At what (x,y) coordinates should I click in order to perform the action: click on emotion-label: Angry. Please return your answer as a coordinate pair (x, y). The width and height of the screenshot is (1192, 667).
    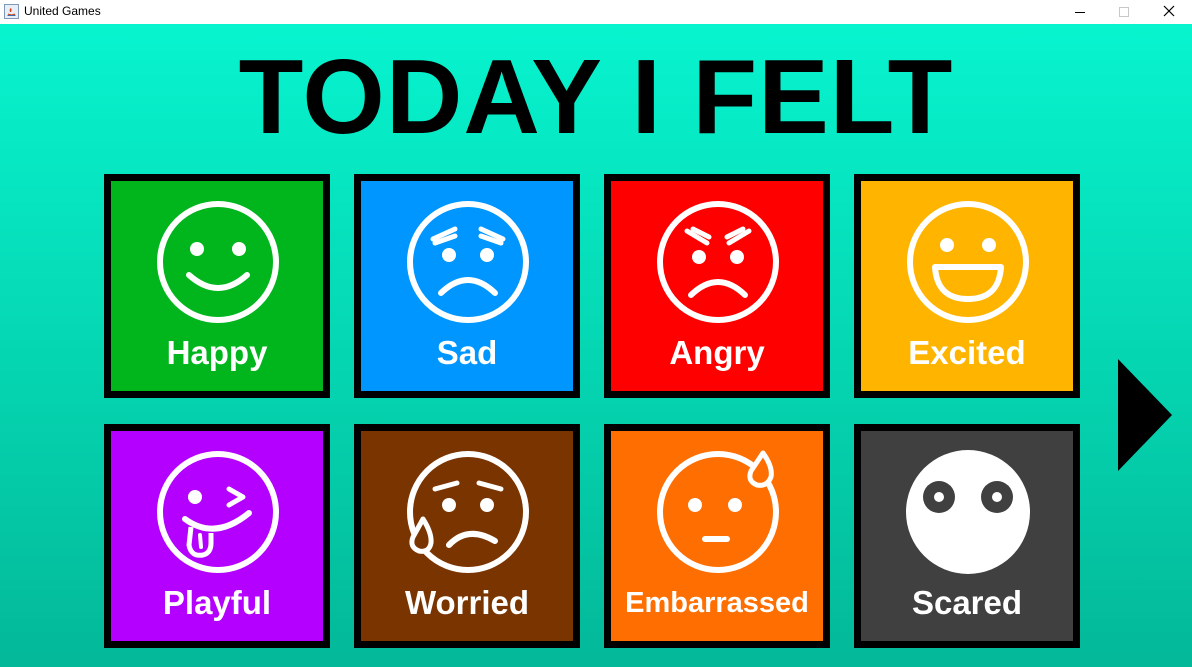
    Looking at the image, I should click on (717, 352).